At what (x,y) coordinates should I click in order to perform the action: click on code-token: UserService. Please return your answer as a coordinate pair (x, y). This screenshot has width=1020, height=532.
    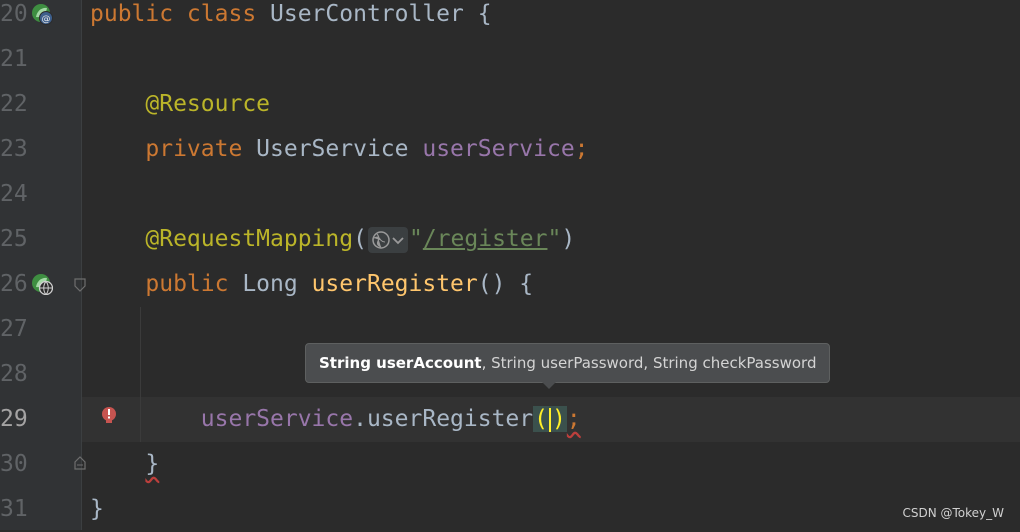
    Looking at the image, I should click on (339, 149).